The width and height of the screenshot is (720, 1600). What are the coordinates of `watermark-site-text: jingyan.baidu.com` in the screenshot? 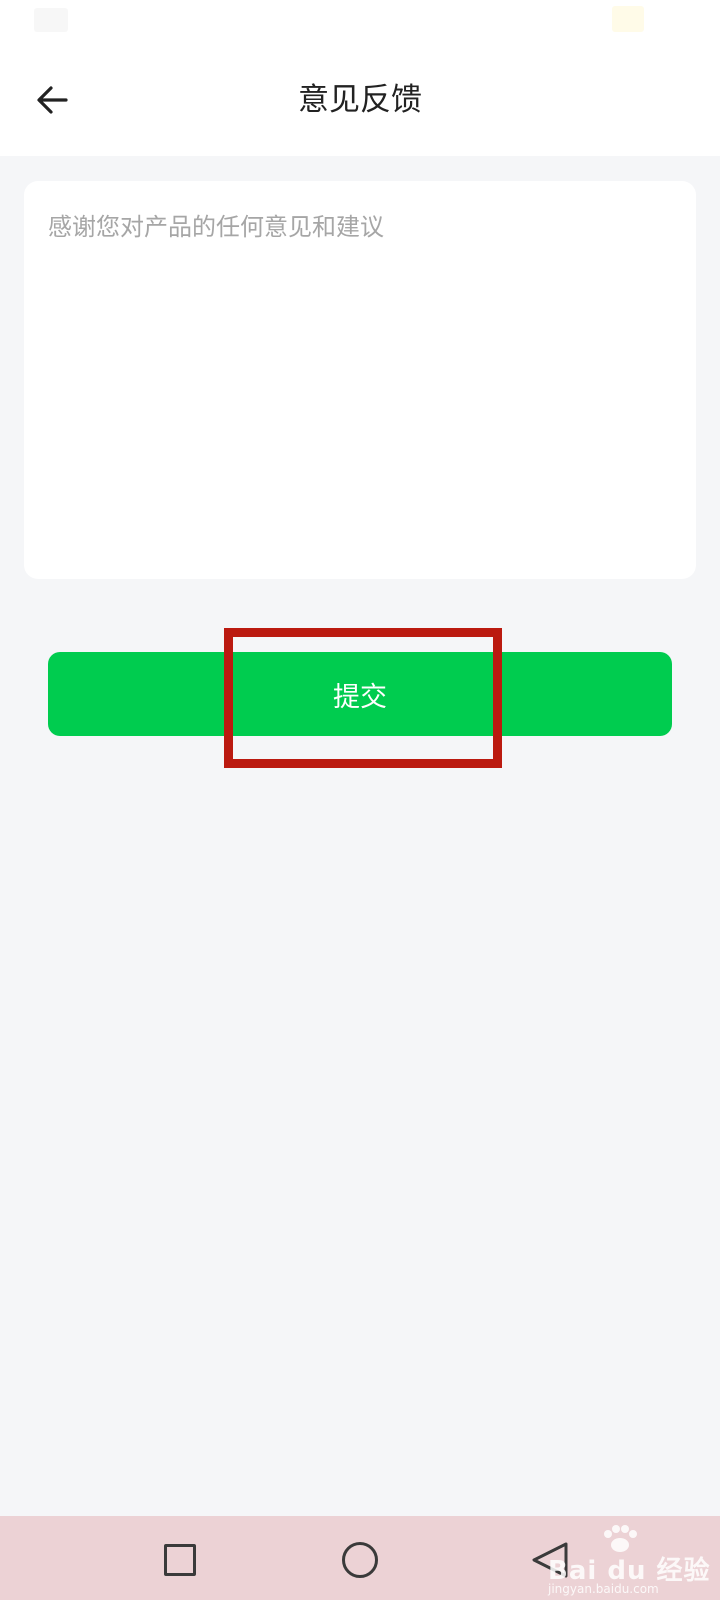 It's located at (603, 1589).